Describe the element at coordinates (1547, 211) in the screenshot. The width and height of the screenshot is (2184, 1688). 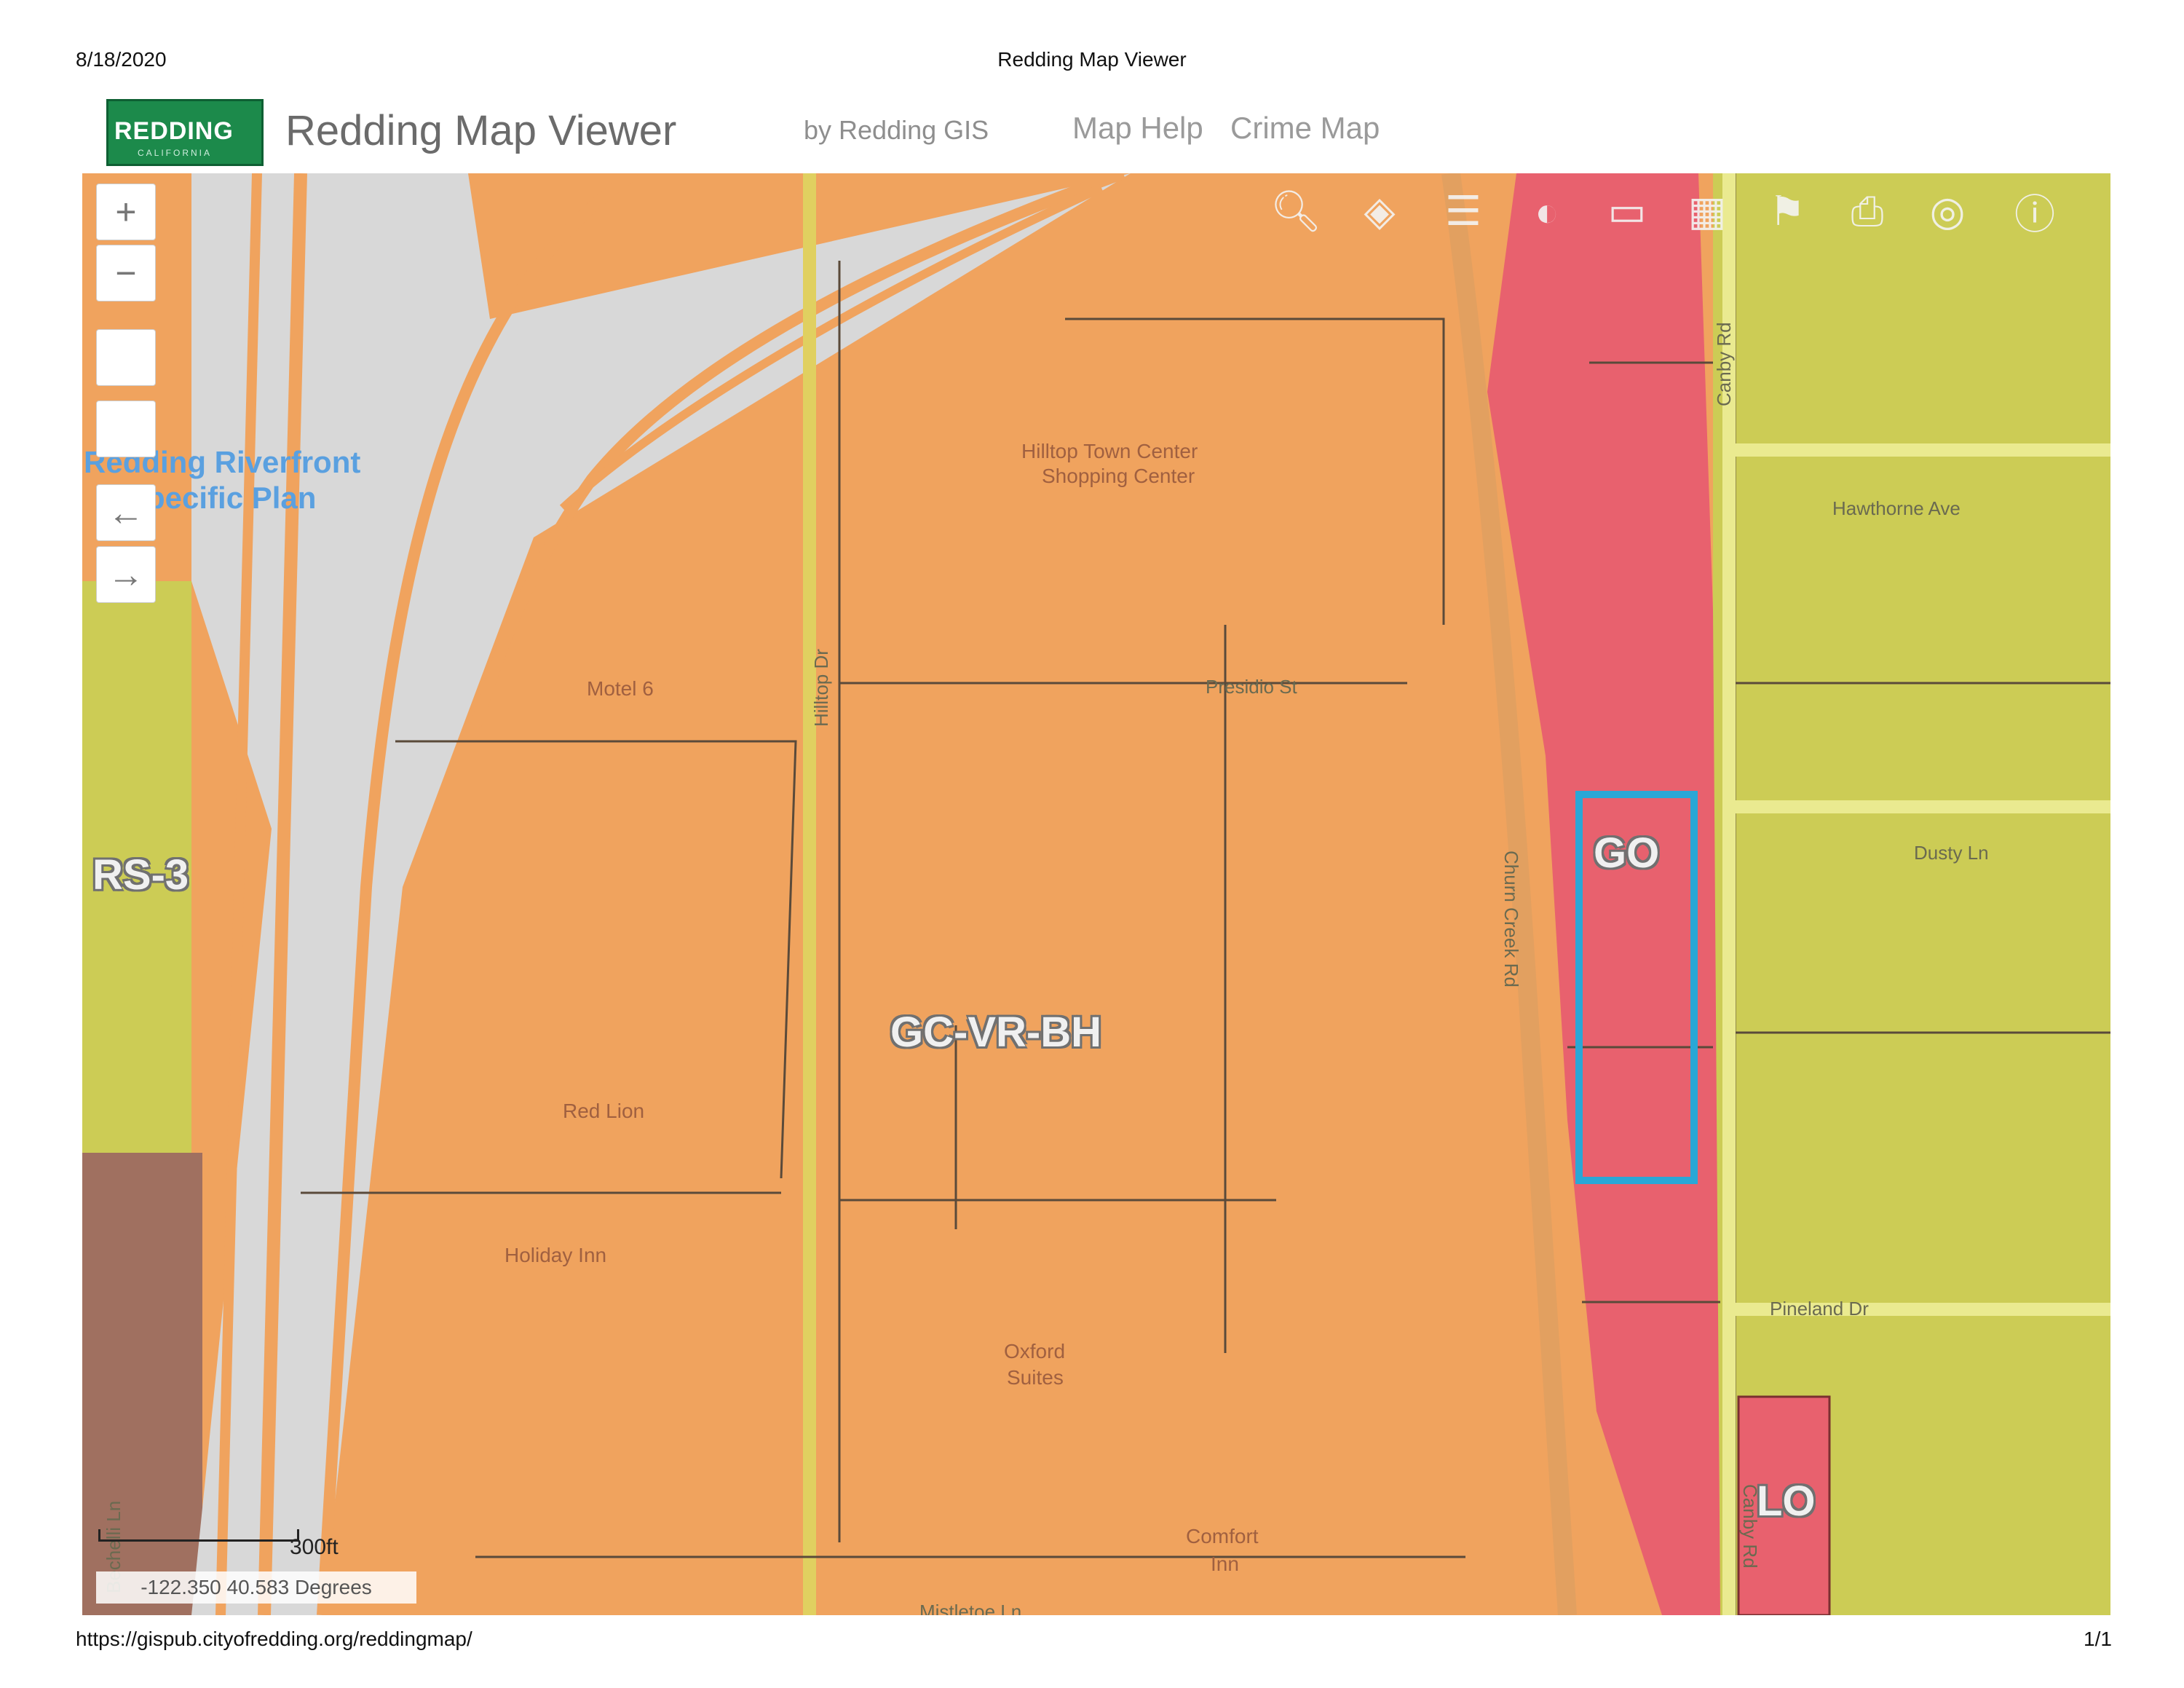
I see `basemap-icon: ◐` at that location.